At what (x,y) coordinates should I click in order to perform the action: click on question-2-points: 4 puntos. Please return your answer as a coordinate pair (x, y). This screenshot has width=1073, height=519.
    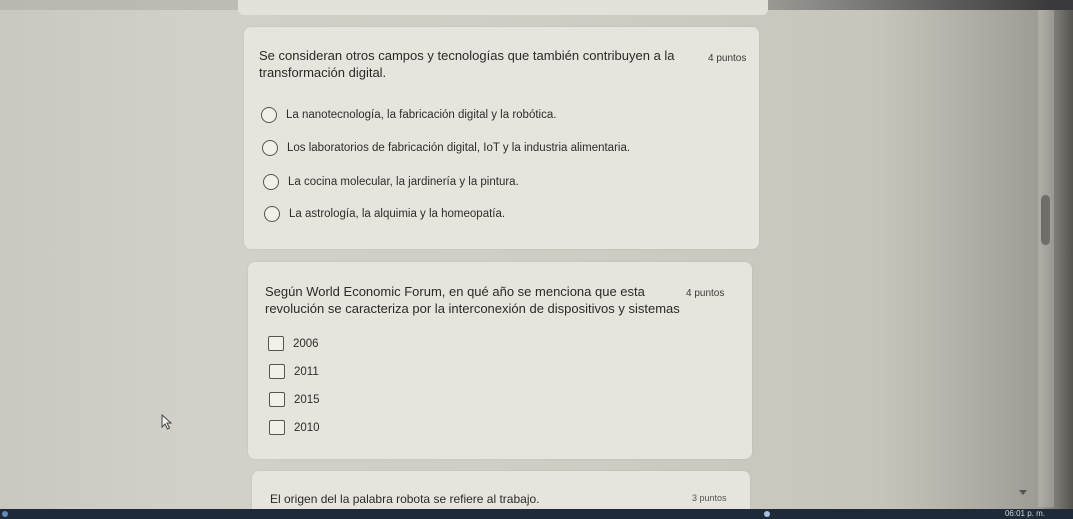
    Looking at the image, I should click on (705, 293).